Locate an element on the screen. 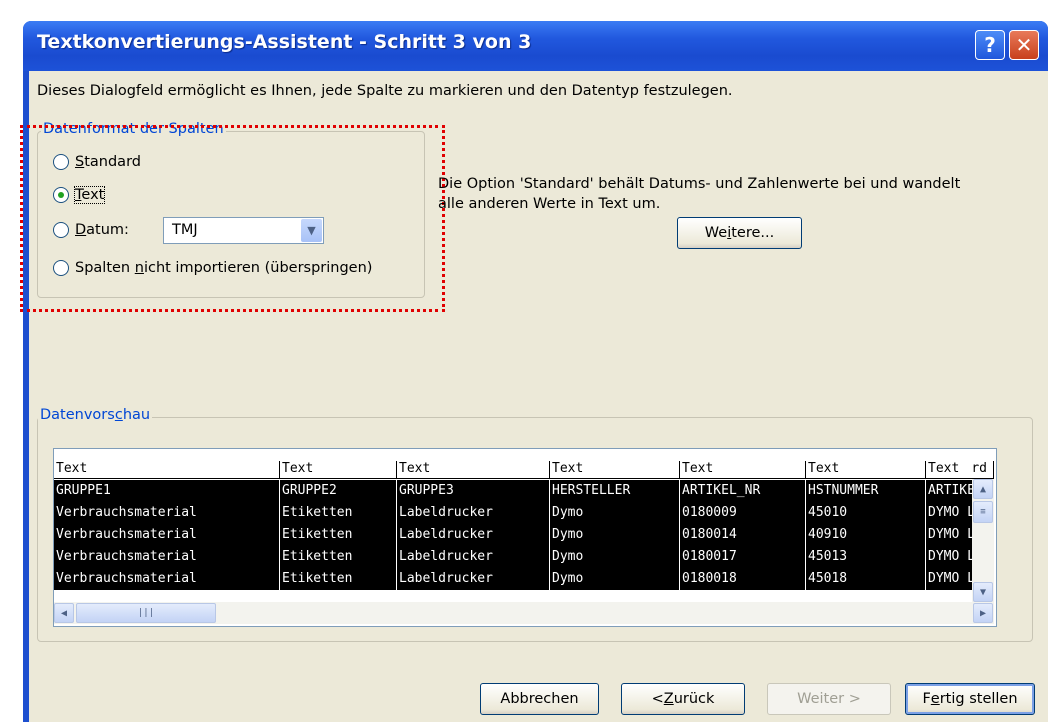 Image resolution: width=1048 pixels, height=722 pixels. table-cell: ARTIKE is located at coordinates (949, 491).